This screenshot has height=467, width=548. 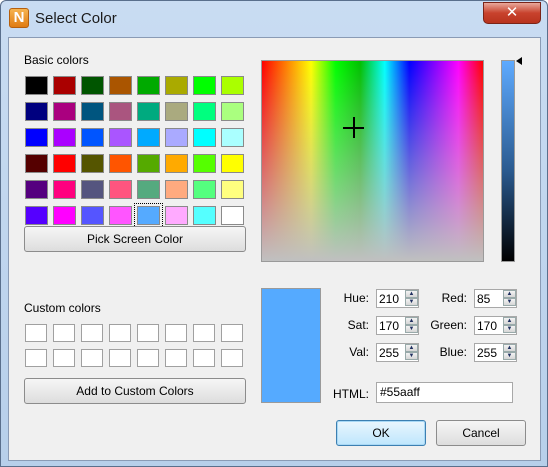 I want to click on basic-colors-label: Basic colors, so click(x=56, y=60).